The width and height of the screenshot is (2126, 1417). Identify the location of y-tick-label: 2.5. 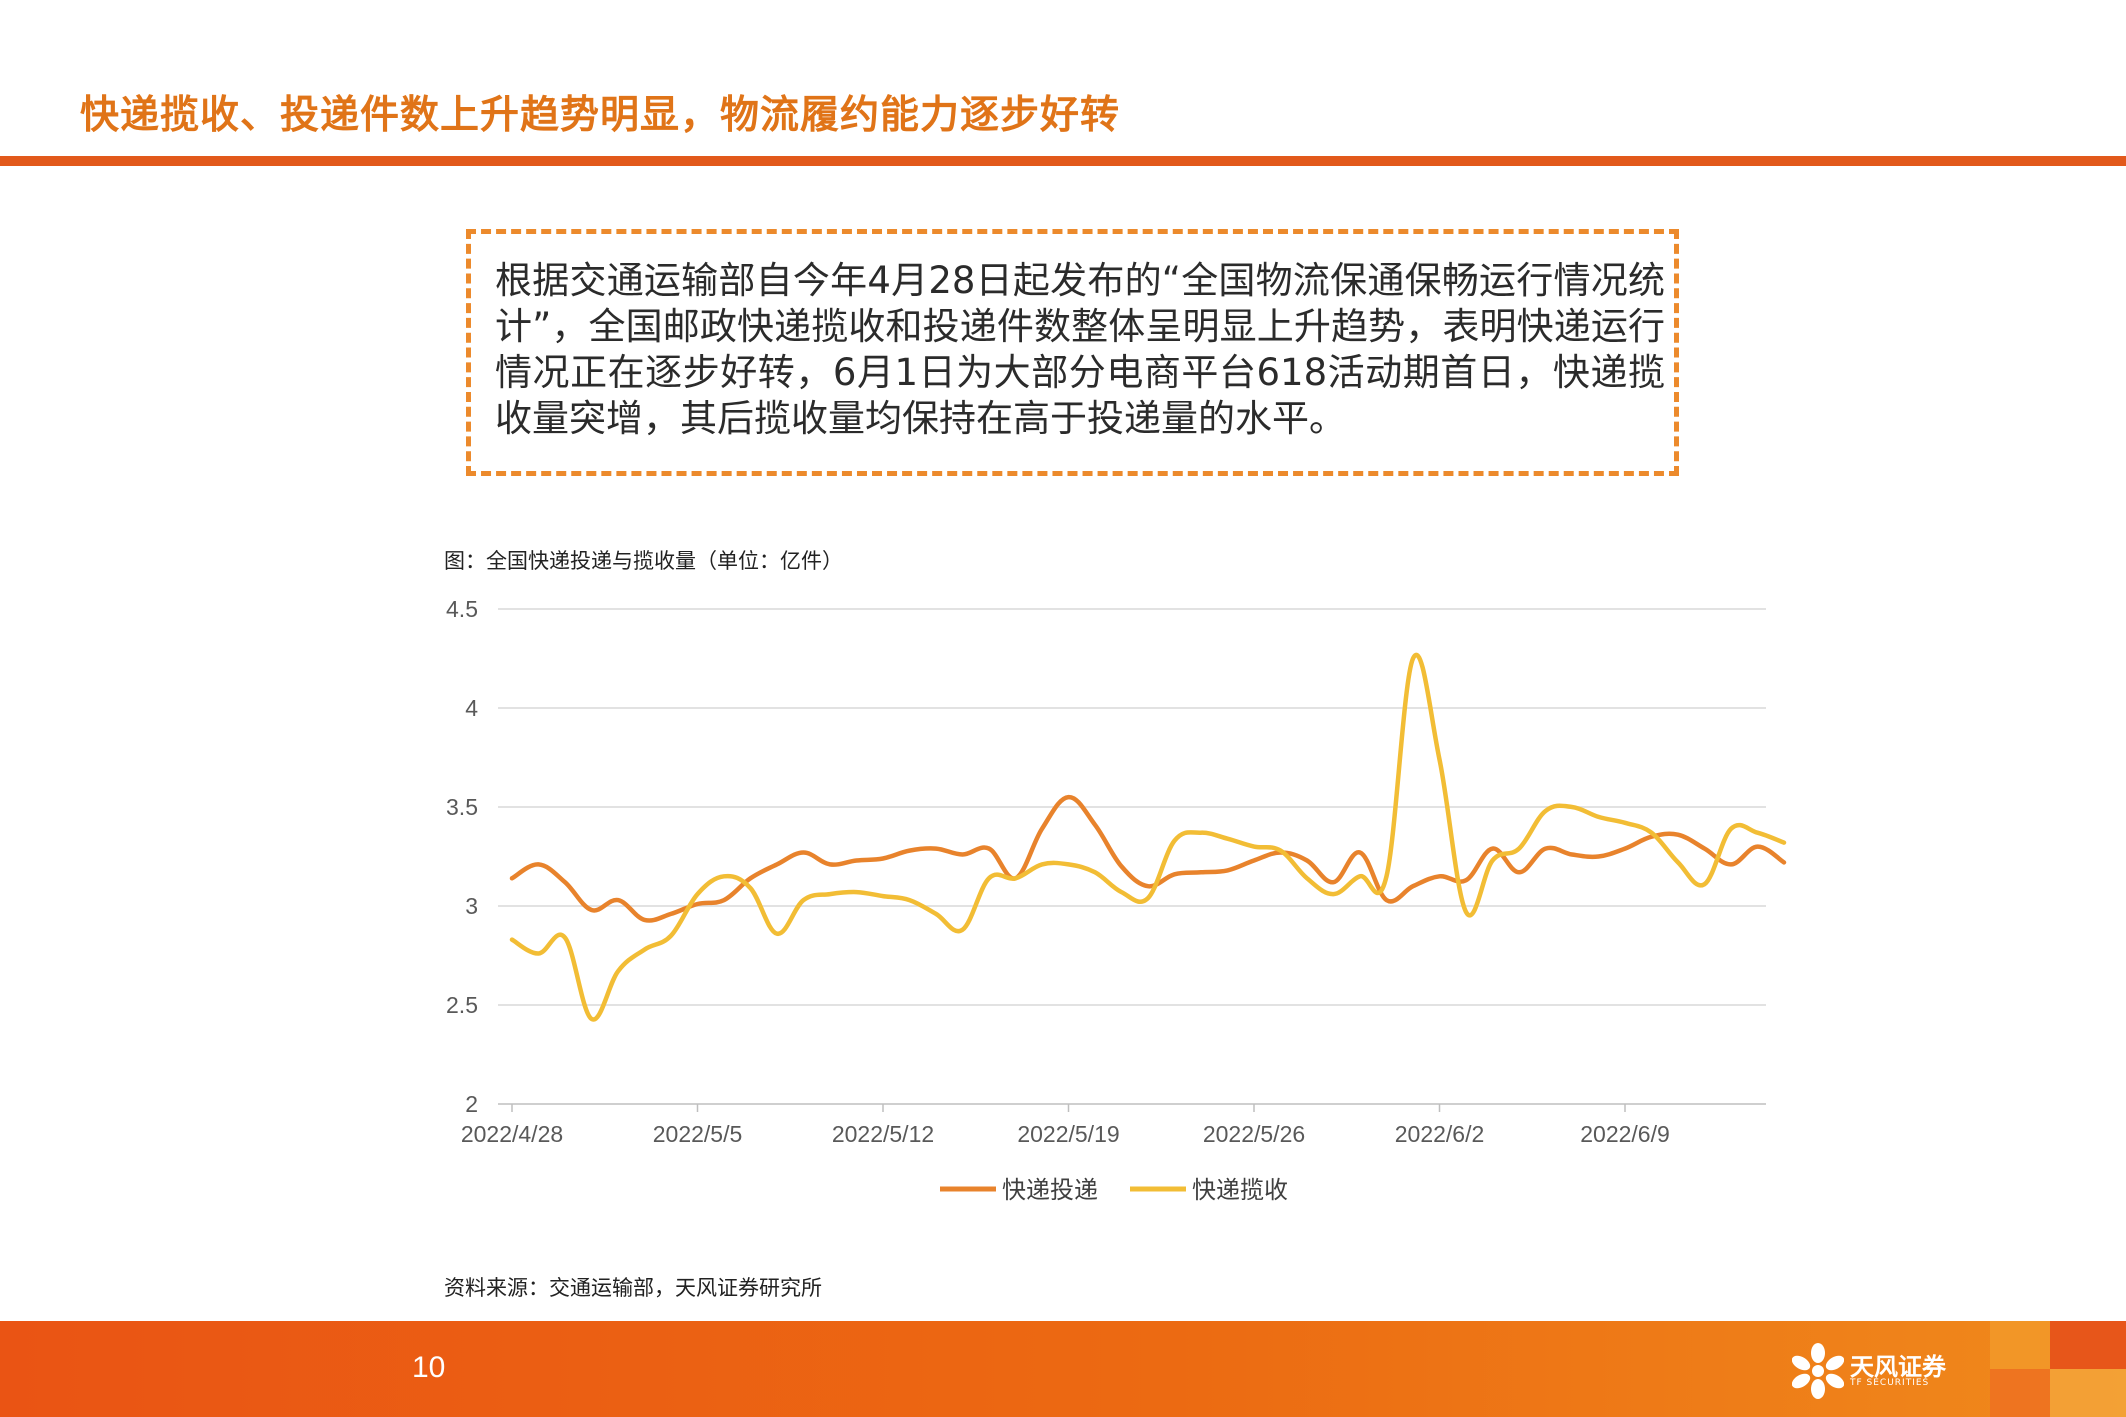
(462, 1005).